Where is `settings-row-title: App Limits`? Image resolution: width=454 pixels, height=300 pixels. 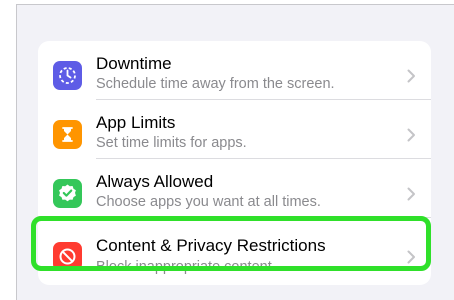 settings-row-title: App Limits is located at coordinates (136, 122).